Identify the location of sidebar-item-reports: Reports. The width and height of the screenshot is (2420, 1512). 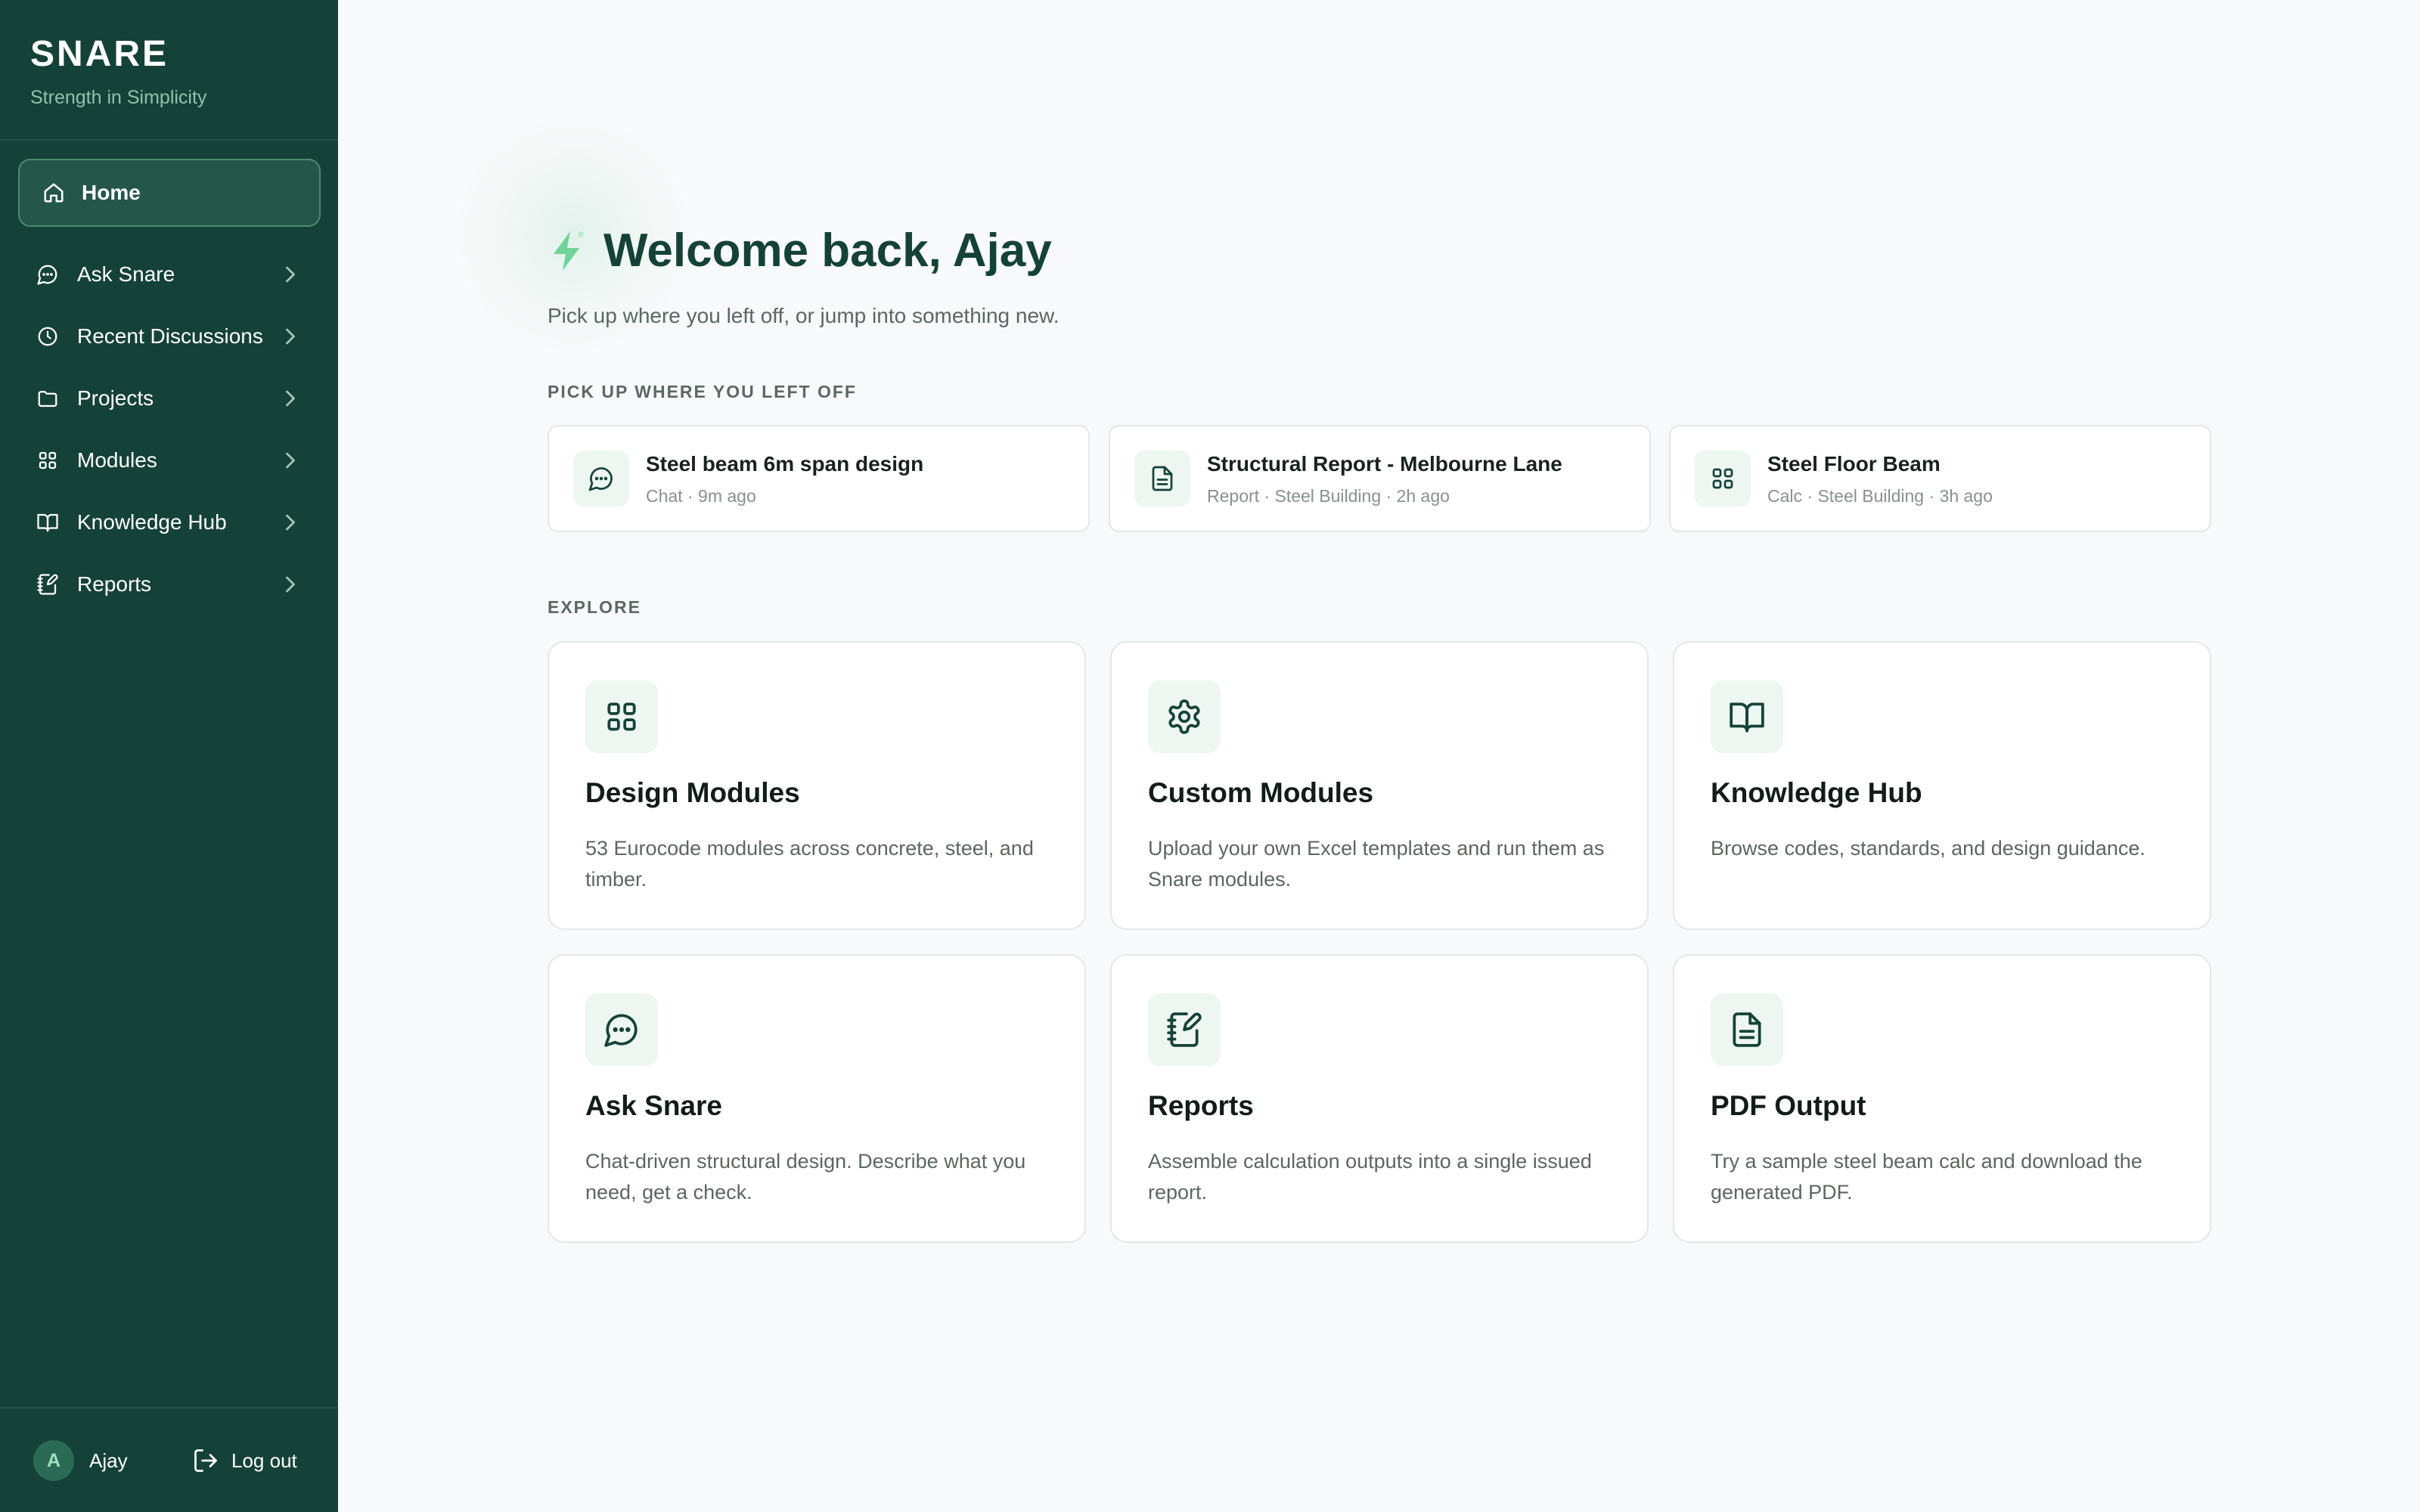
(169, 584).